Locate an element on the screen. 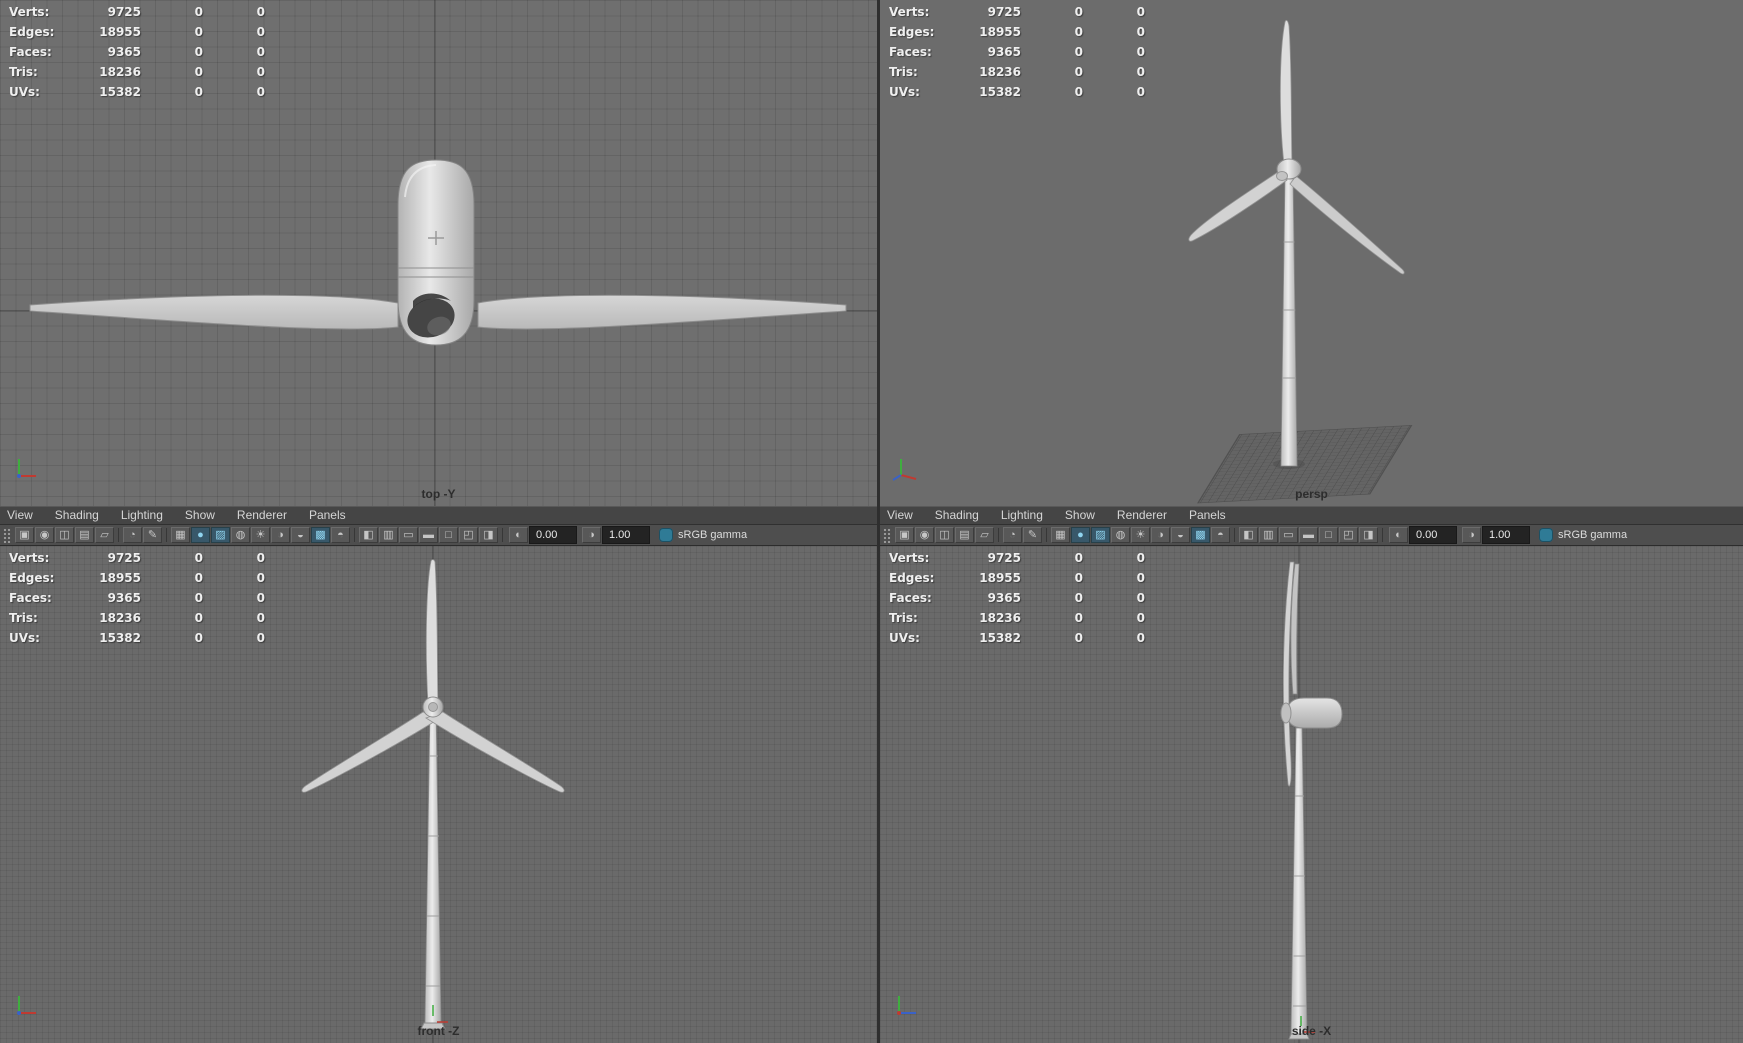  view-transform-text: sRGB gamma is located at coordinates (1593, 535).